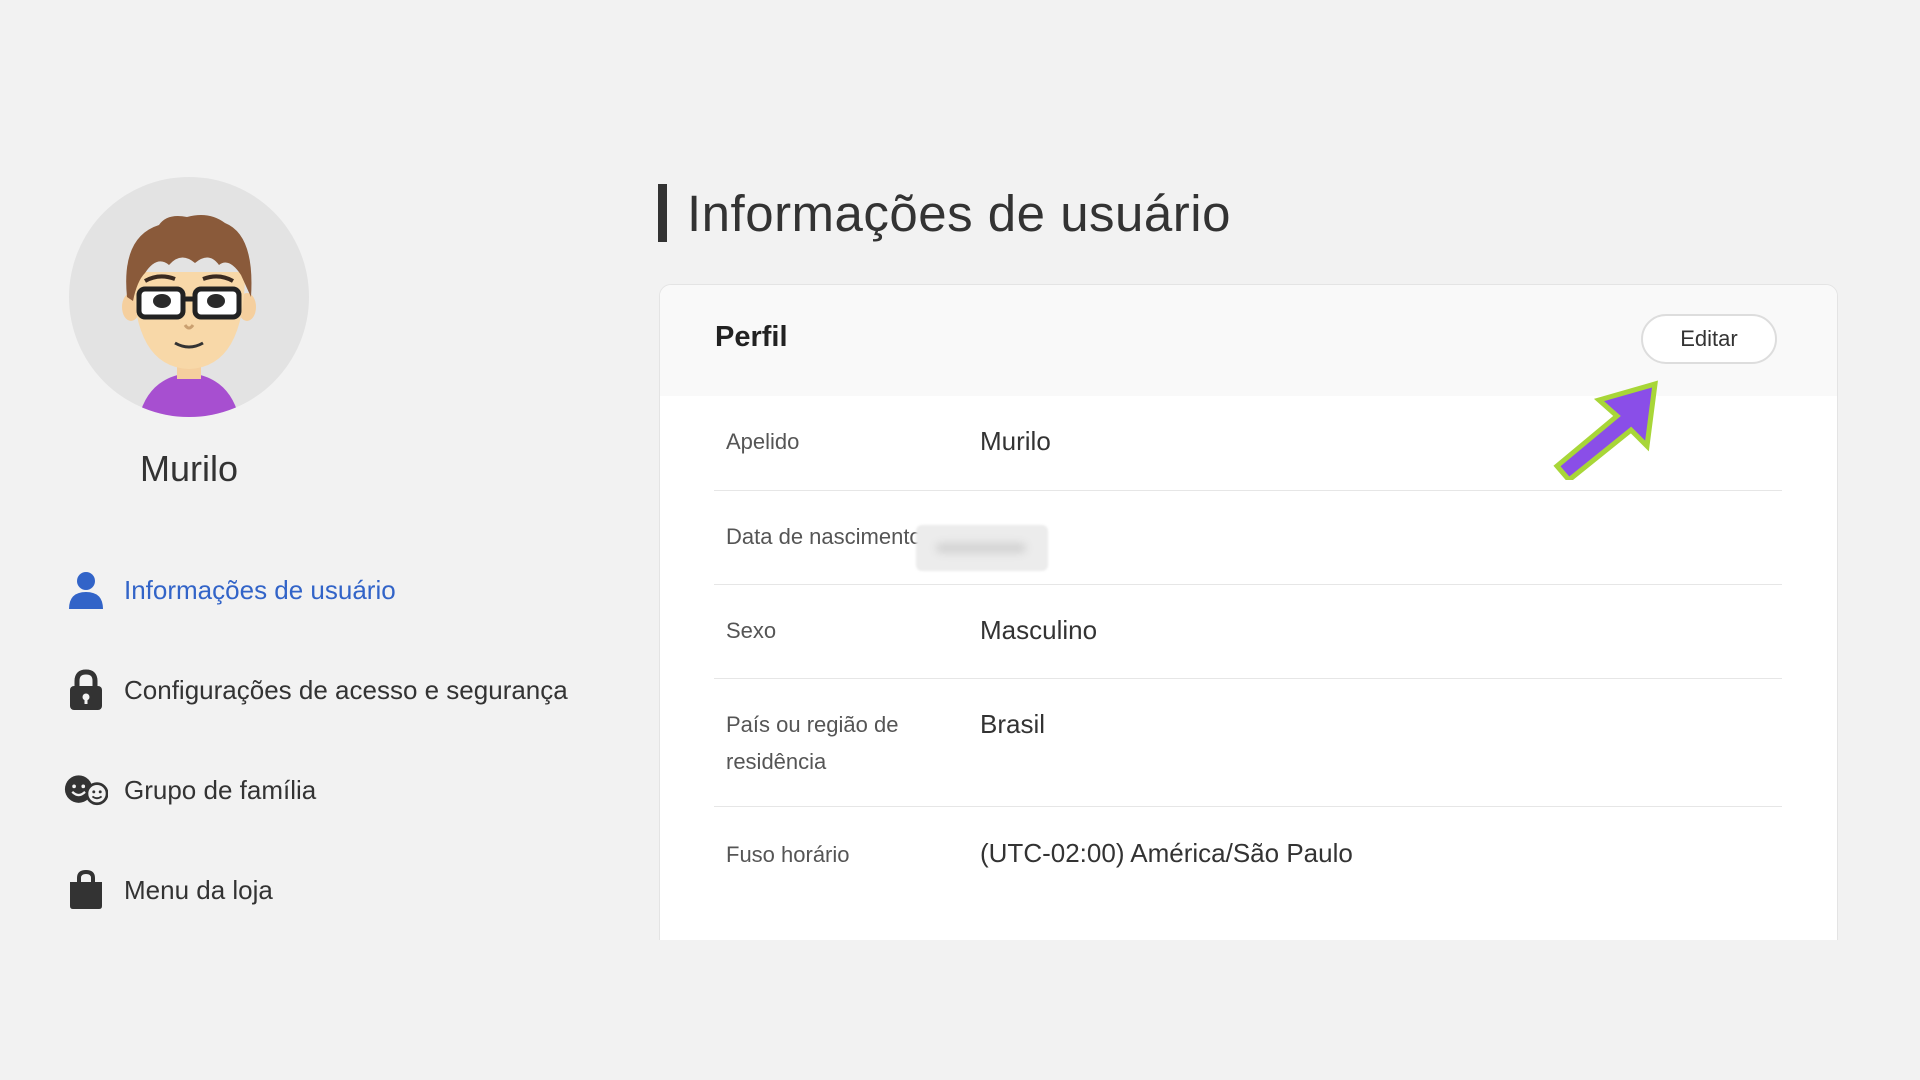 The width and height of the screenshot is (1920, 1080). I want to click on page-title-text: Informações de usuário, so click(959, 213).